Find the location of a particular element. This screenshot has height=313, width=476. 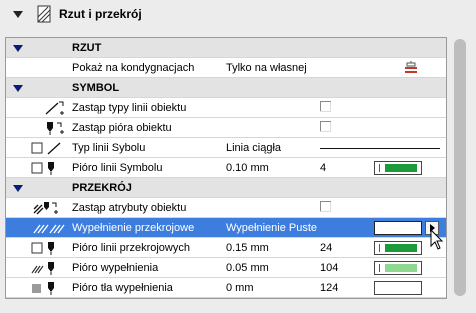

row-pioro-linii-symbolu: Pióro linii Symbolu 0.10 mm 4 is located at coordinates (226, 168).